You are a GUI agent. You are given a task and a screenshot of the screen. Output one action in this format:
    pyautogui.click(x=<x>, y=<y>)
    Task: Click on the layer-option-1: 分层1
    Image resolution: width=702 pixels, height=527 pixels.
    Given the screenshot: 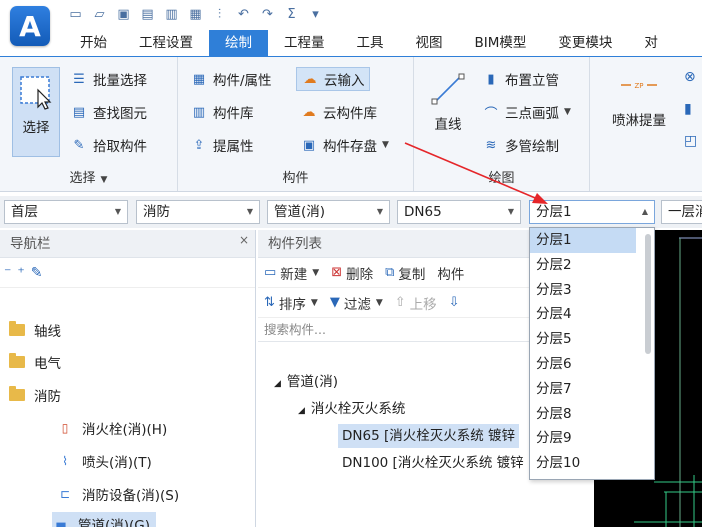 What is the action you would take?
    pyautogui.click(x=583, y=240)
    